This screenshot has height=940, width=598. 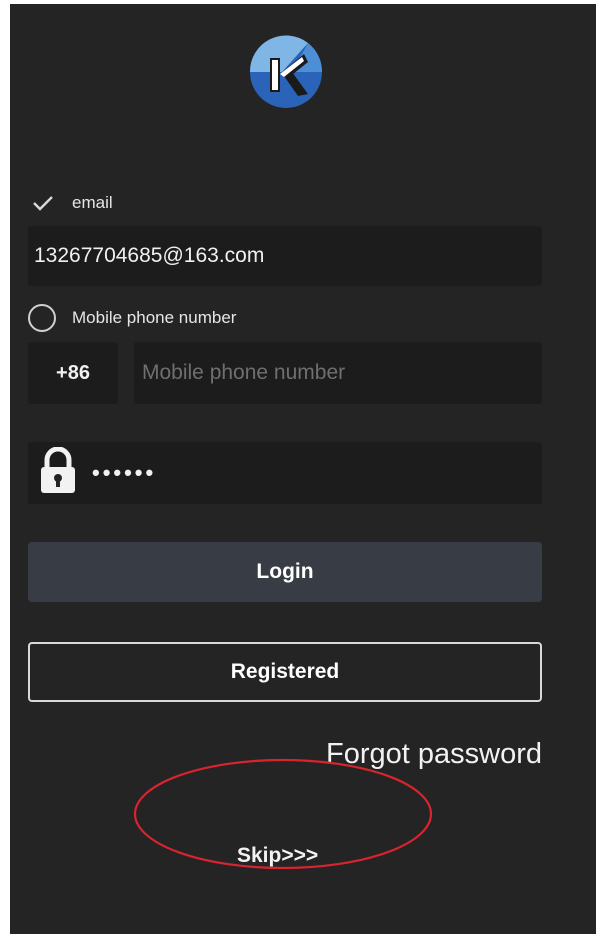 I want to click on register-button: Registered, so click(x=285, y=672).